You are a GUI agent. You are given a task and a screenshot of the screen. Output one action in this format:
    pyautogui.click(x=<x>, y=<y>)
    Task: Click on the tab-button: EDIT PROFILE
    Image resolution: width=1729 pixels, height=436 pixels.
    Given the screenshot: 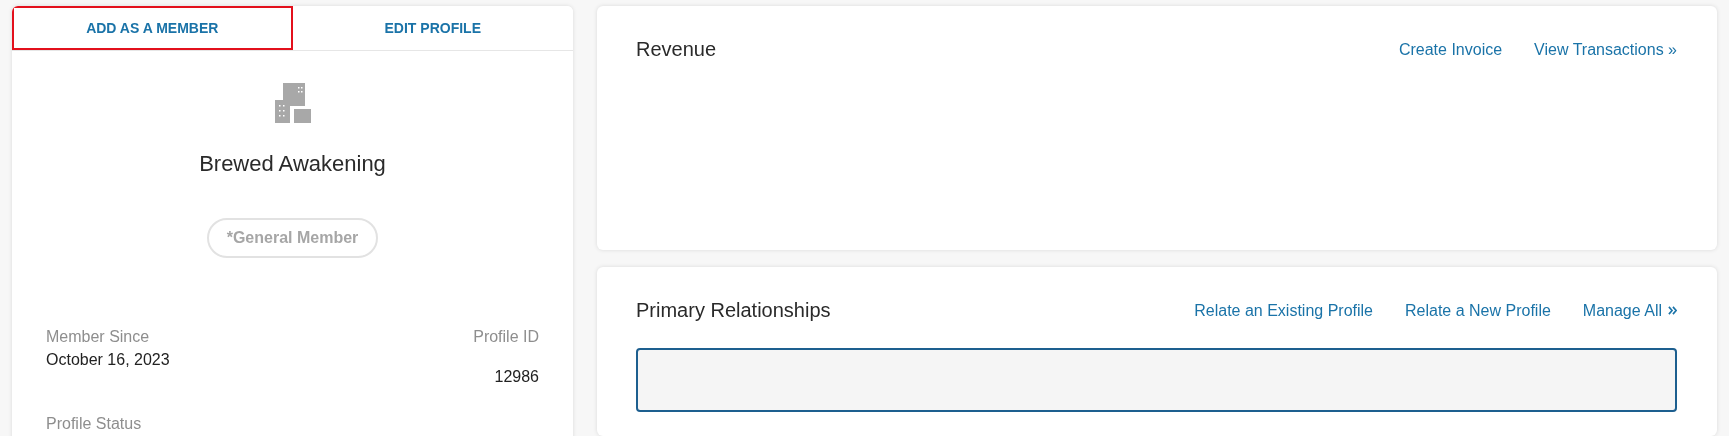 What is the action you would take?
    pyautogui.click(x=432, y=28)
    